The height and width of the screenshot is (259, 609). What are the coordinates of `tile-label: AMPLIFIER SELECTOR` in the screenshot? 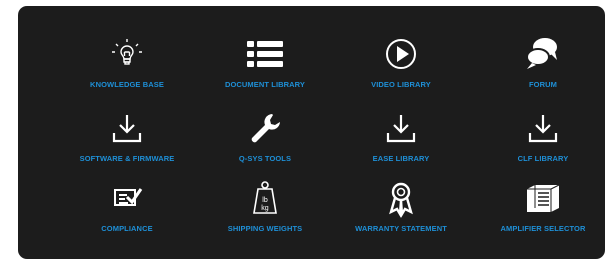 It's located at (543, 228).